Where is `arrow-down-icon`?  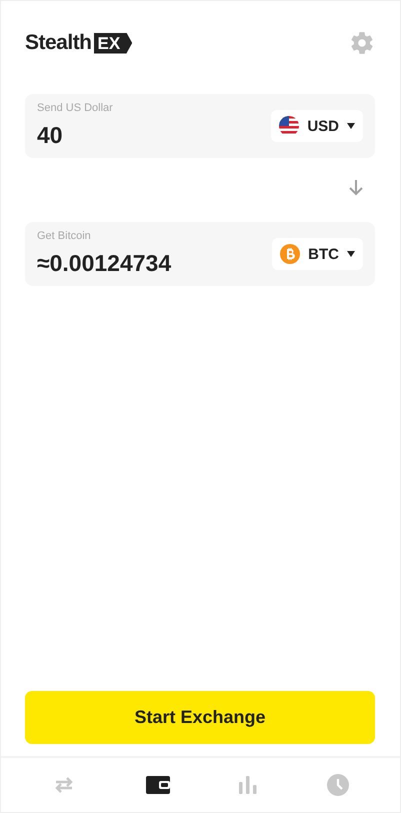 arrow-down-icon is located at coordinates (356, 188).